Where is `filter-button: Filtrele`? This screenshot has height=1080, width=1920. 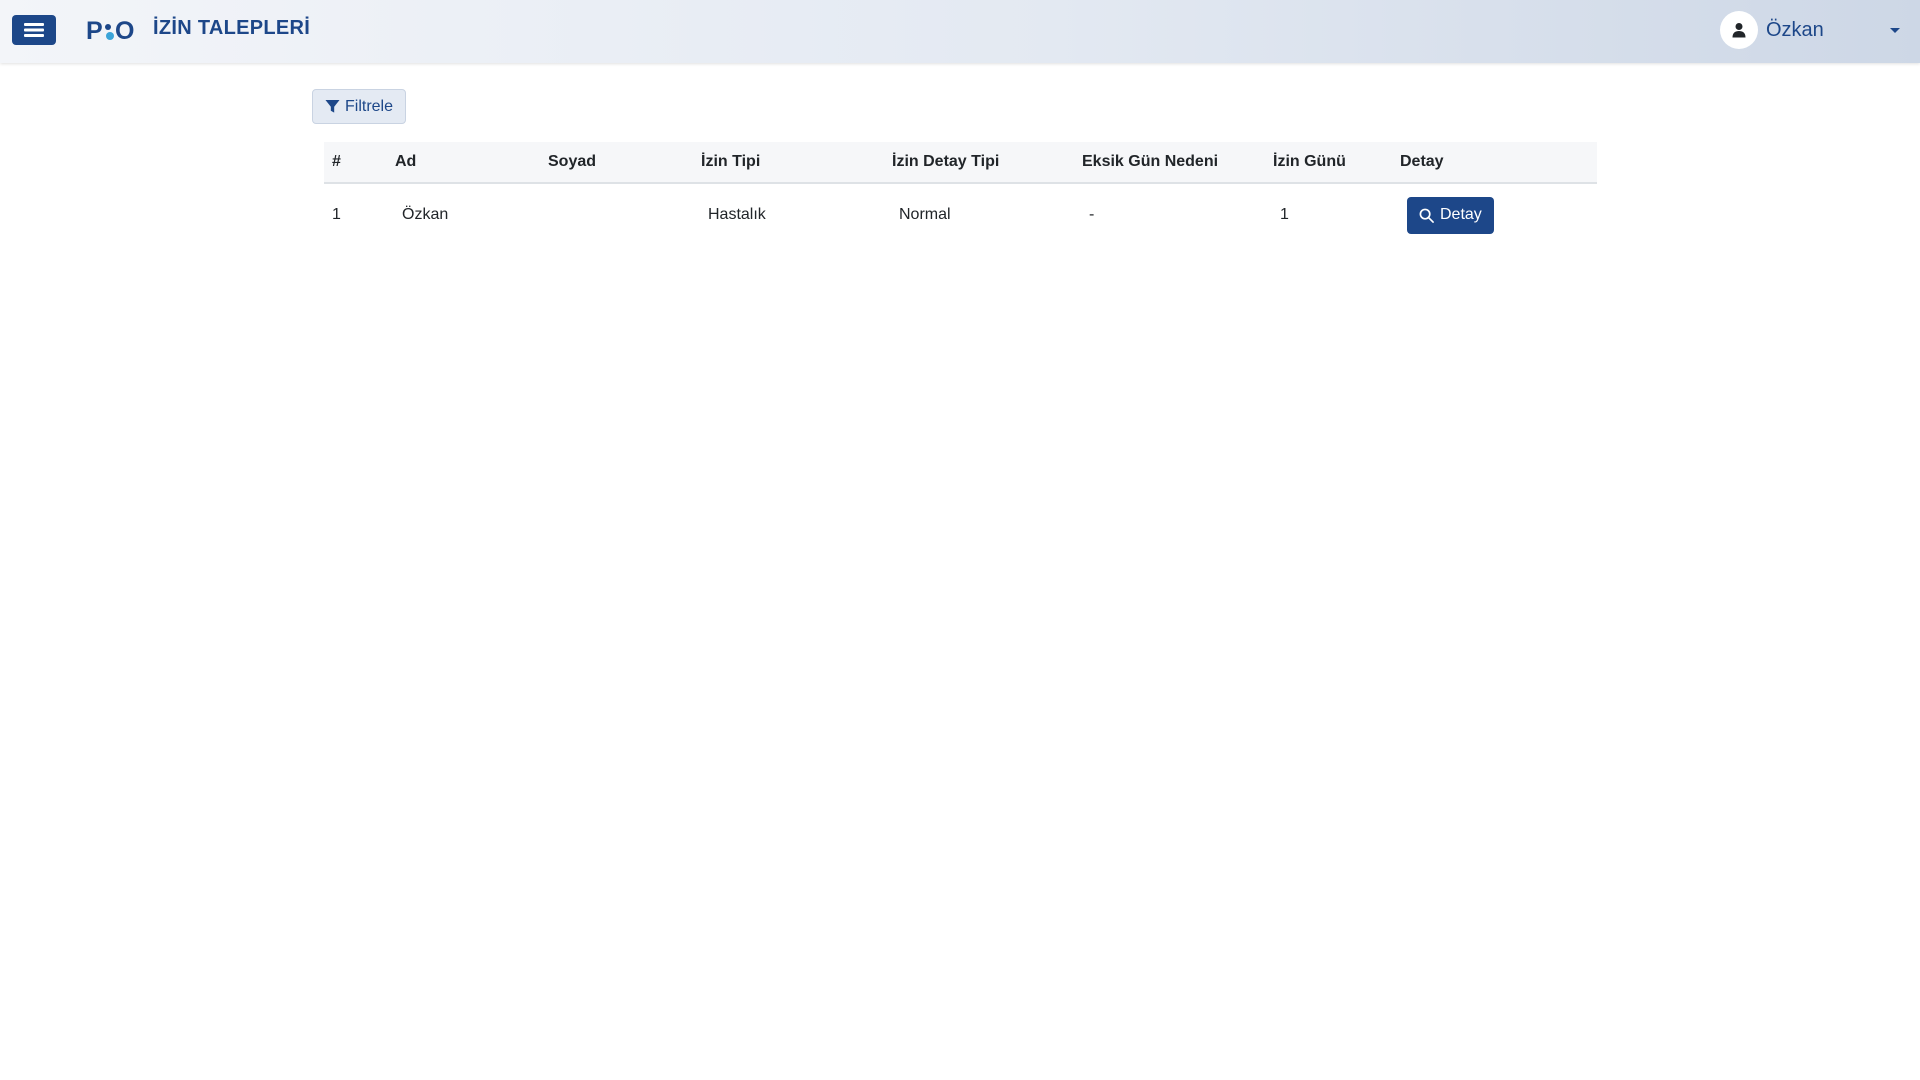 filter-button: Filtrele is located at coordinates (359, 106).